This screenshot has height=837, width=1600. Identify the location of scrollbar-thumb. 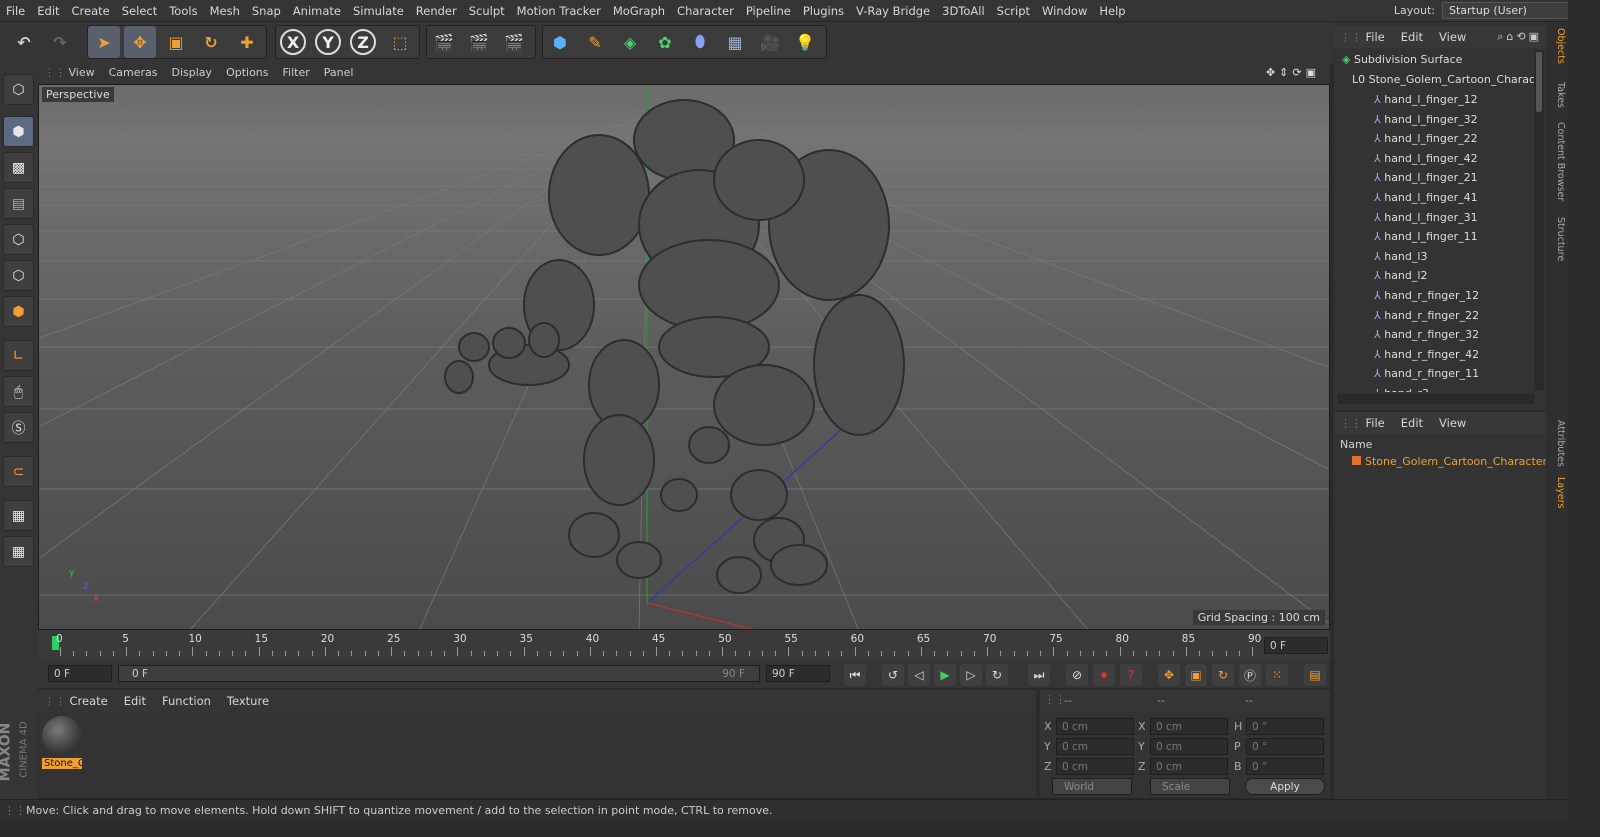
(1539, 82).